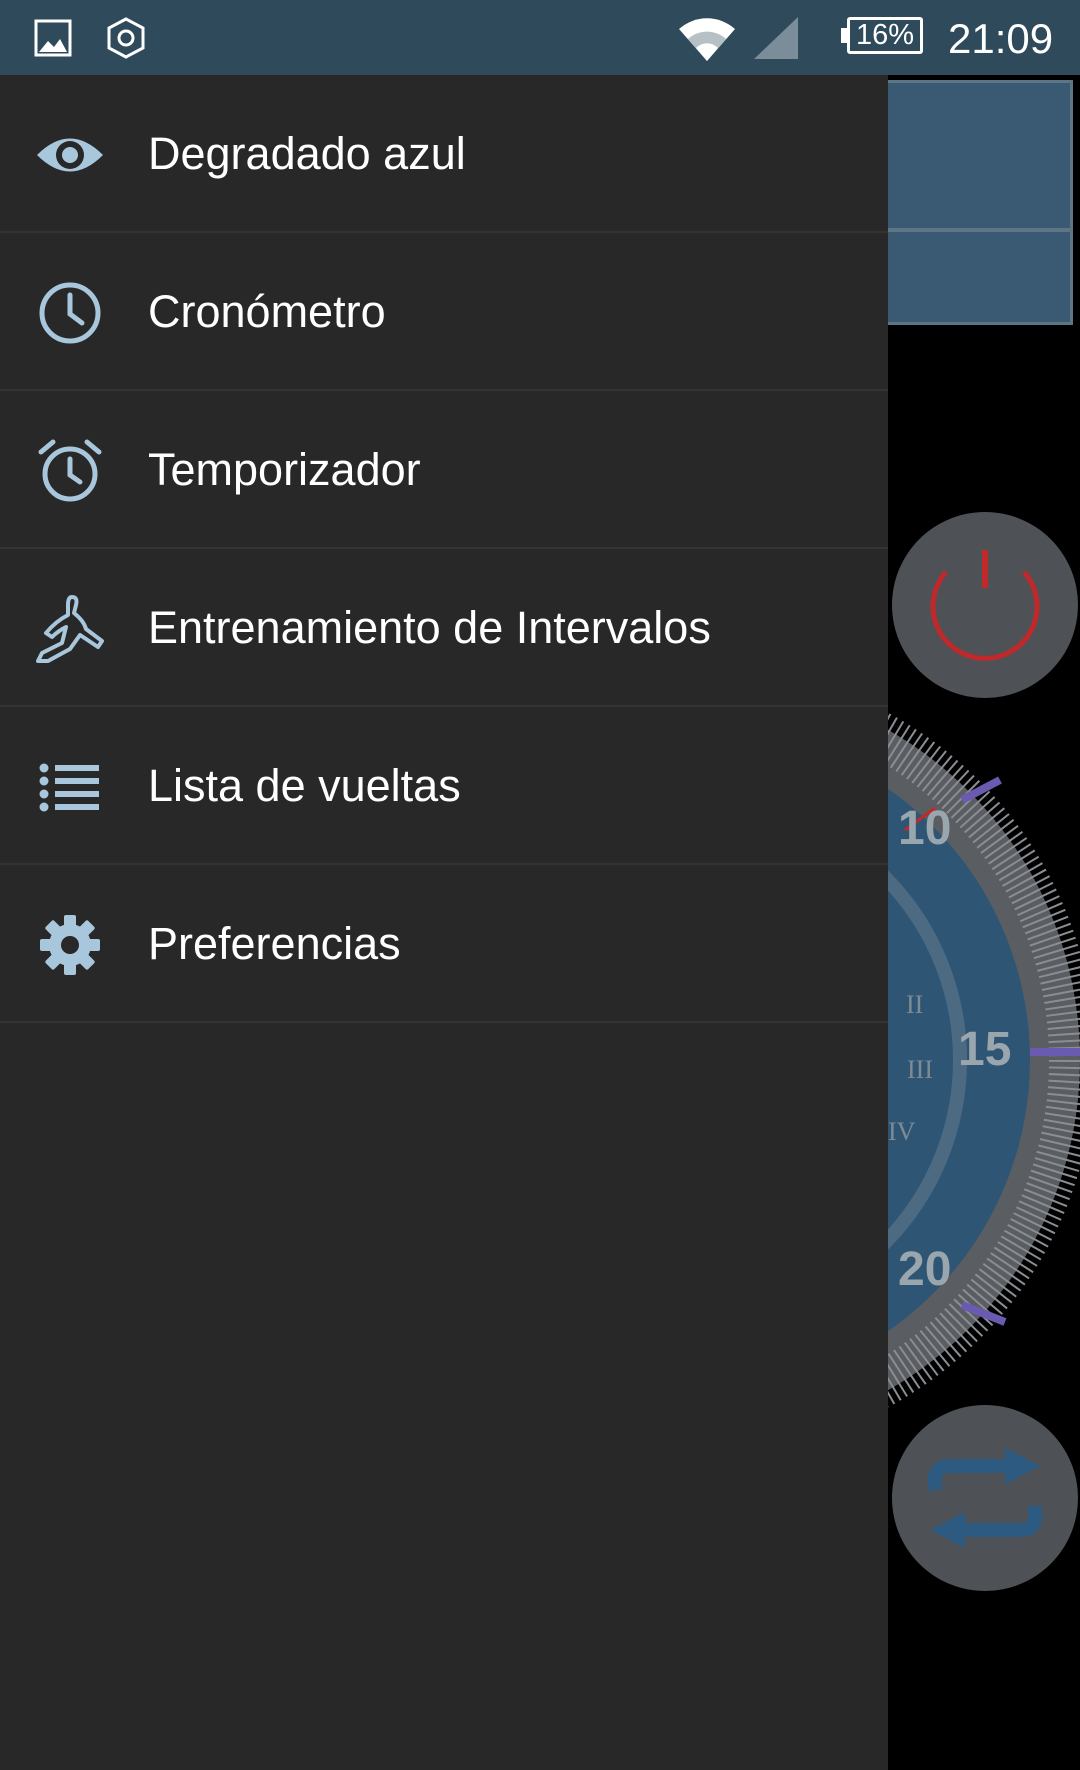 The image size is (1080, 1770). Describe the element at coordinates (53, 37) in the screenshot. I see `gallery-icon` at that location.